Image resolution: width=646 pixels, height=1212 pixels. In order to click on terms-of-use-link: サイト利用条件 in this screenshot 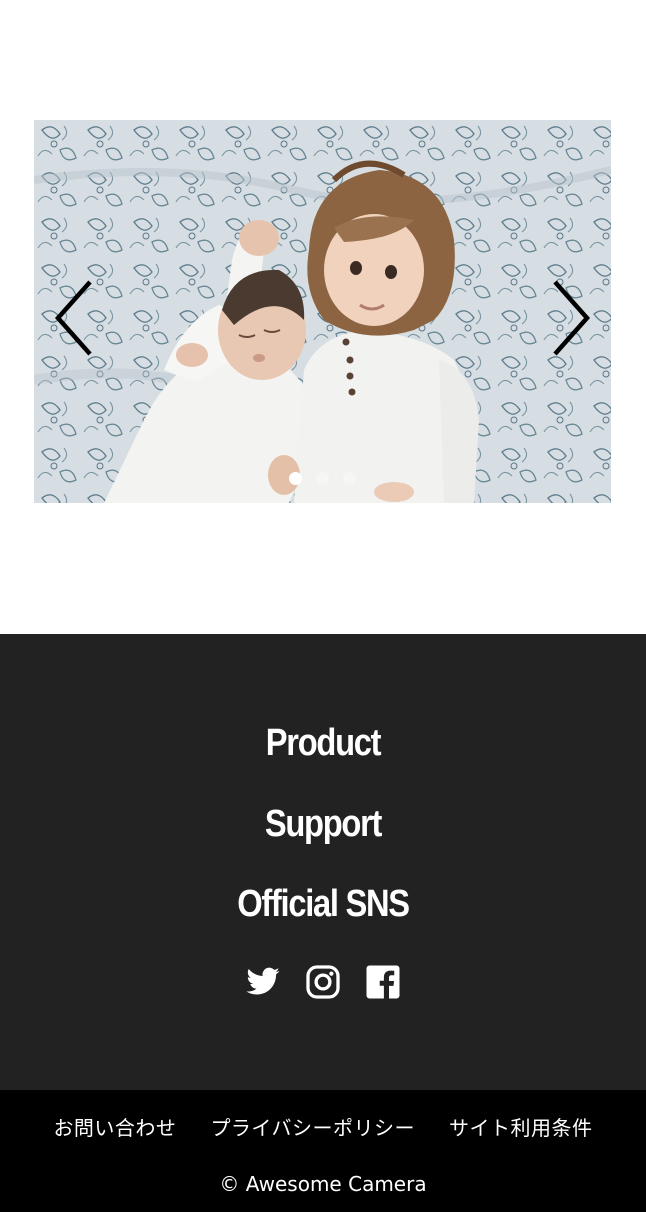, I will do `click(521, 1126)`.